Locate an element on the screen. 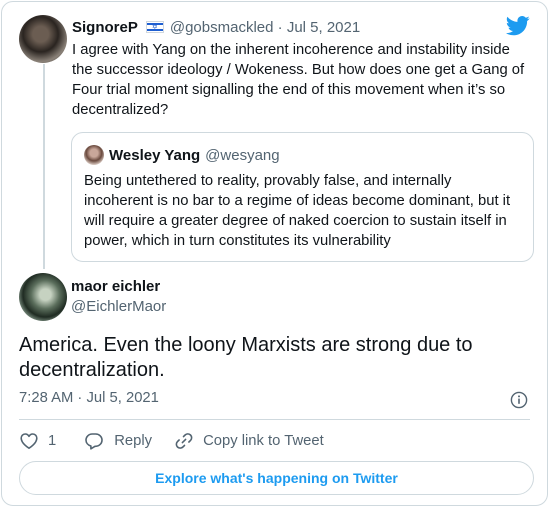 The width and height of the screenshot is (550, 508). tweet-date: Jul 5, 2021 is located at coordinates (122, 398).